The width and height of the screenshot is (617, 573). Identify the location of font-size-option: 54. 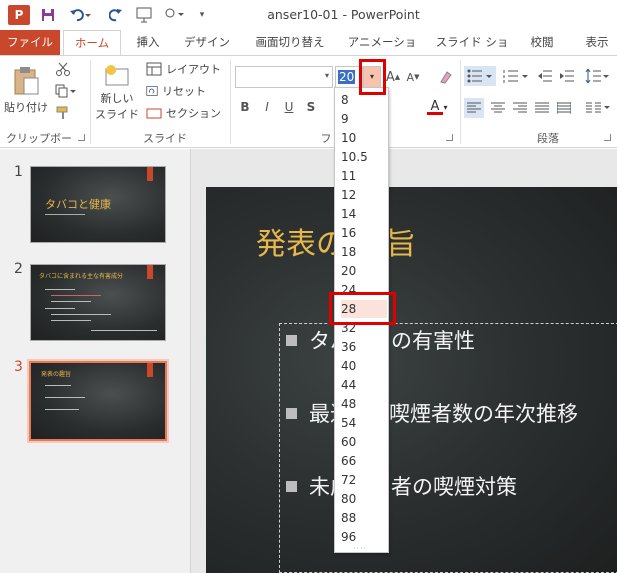
(364, 423).